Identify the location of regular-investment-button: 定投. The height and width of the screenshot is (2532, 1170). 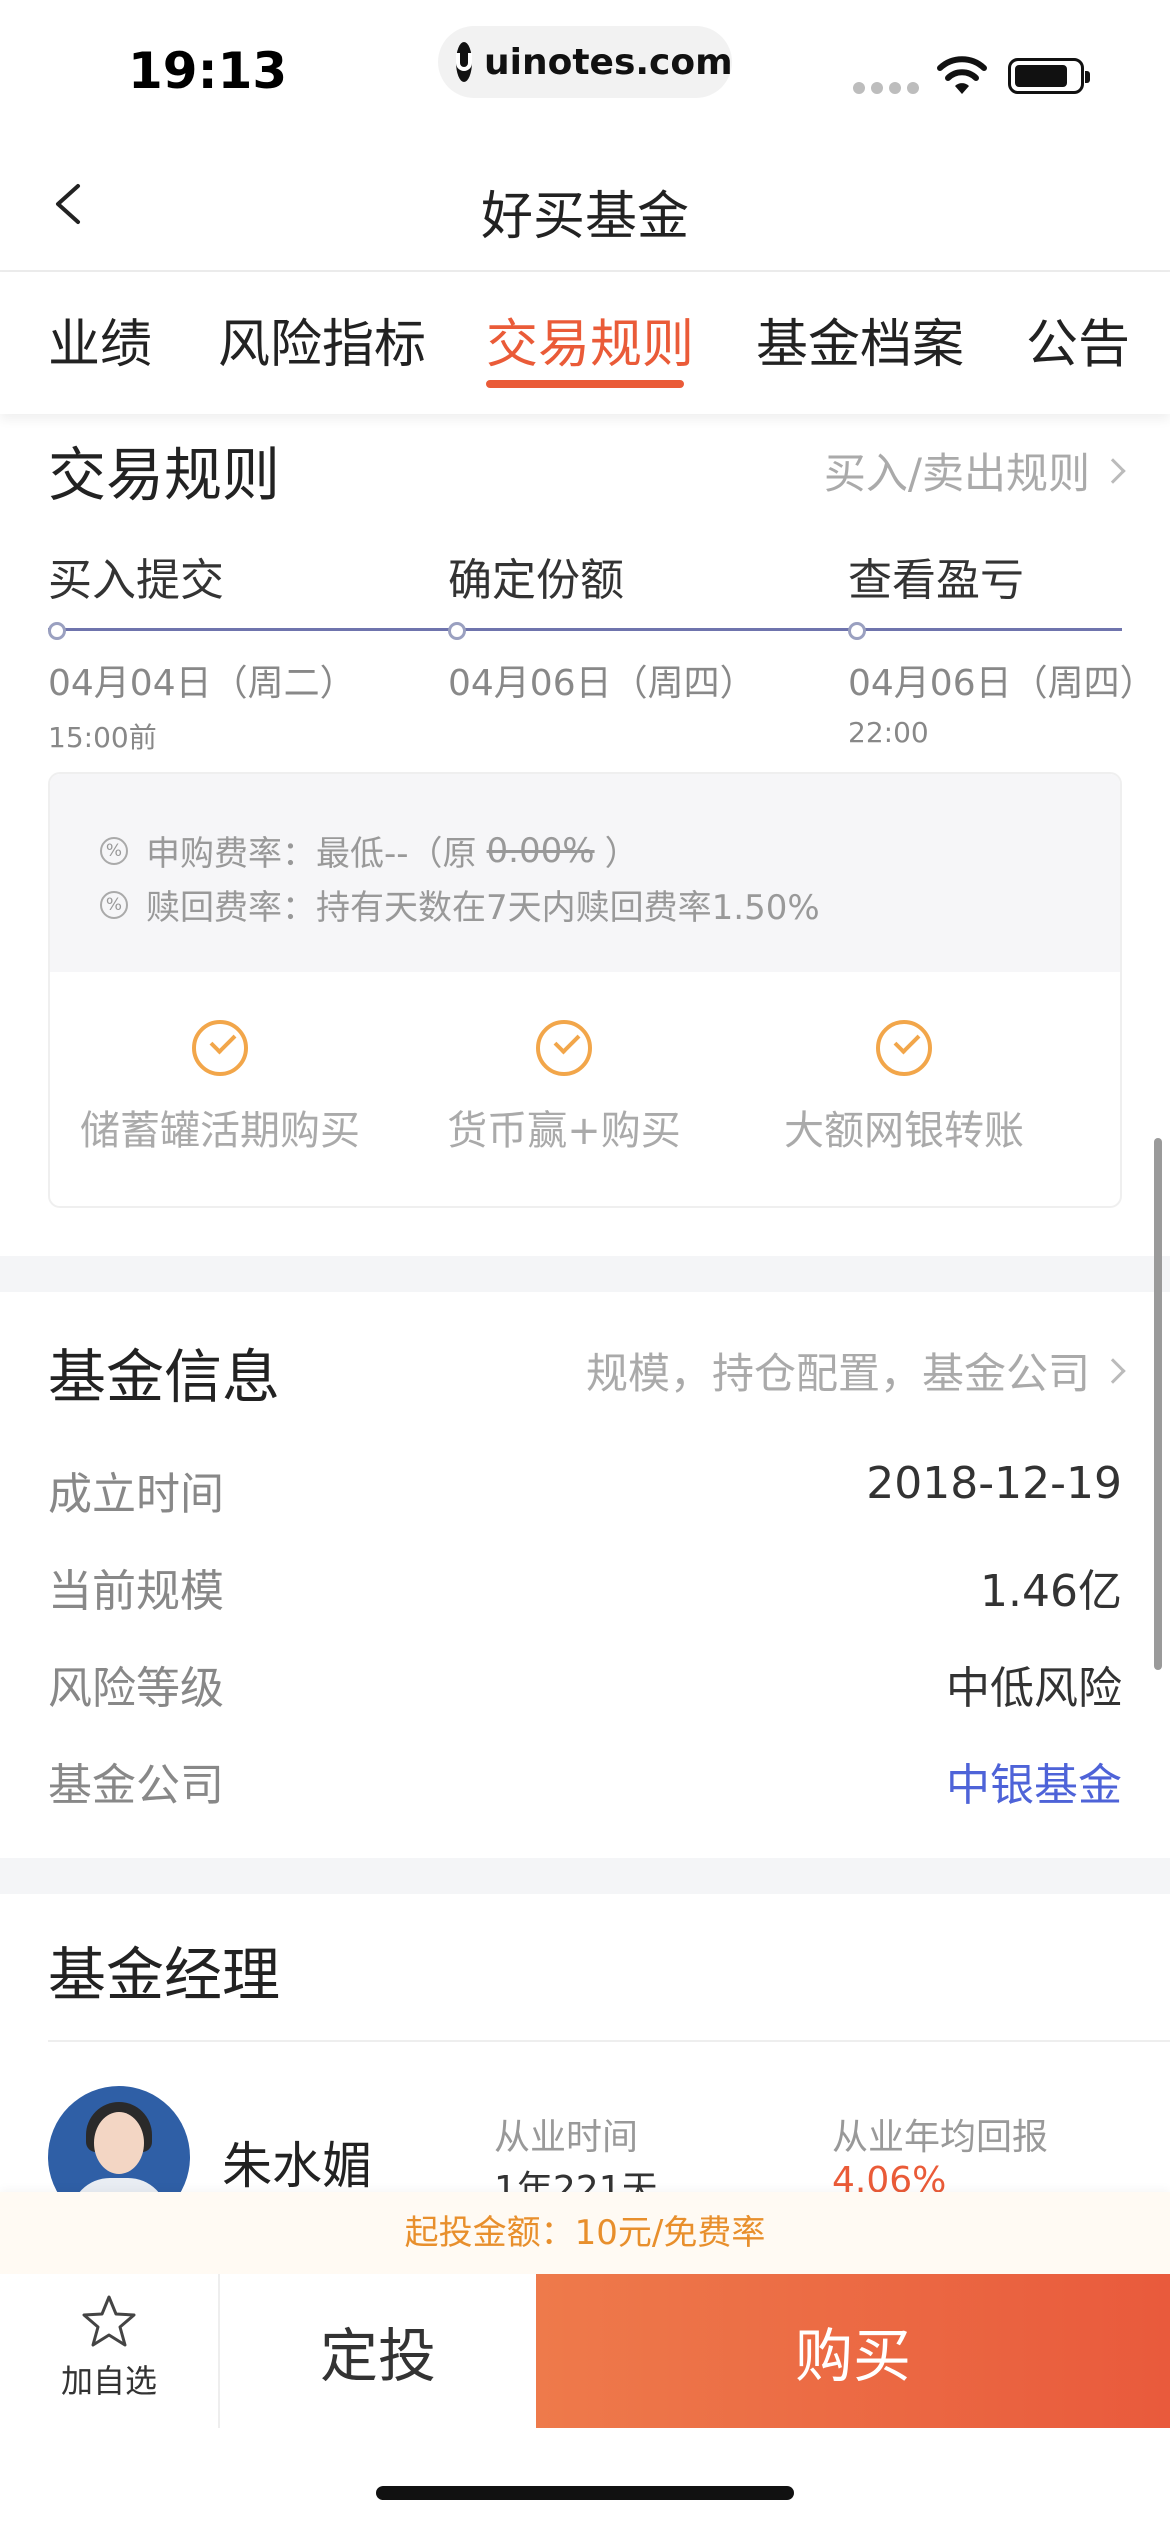
(378, 2351).